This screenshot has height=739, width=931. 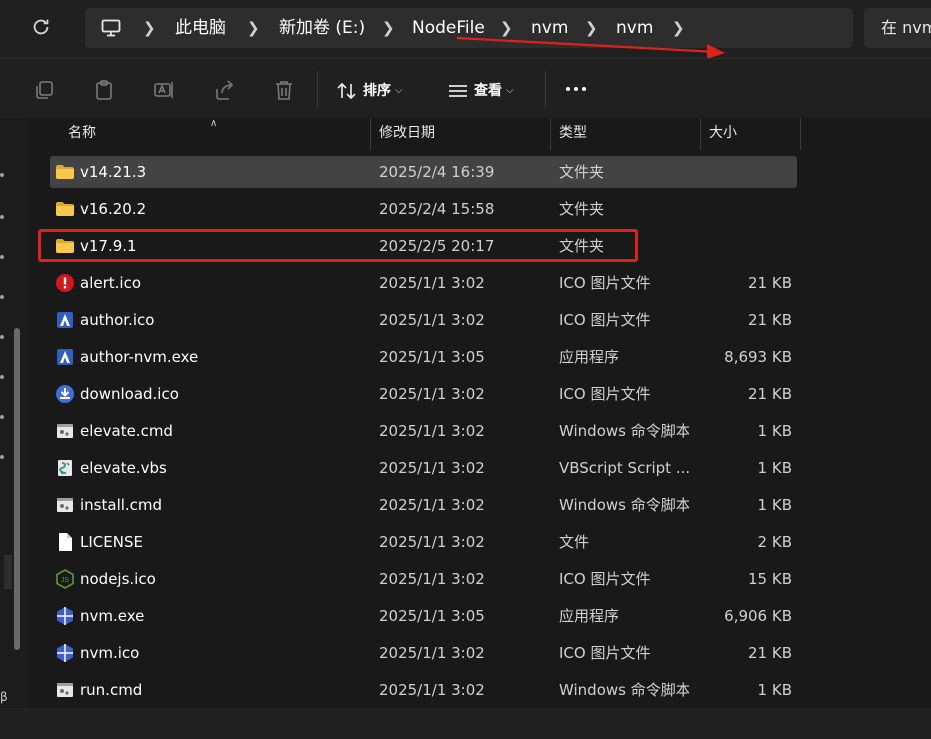 What do you see at coordinates (906, 27) in the screenshot?
I see `search-placeholder: 在 nvm 中搜索` at bounding box center [906, 27].